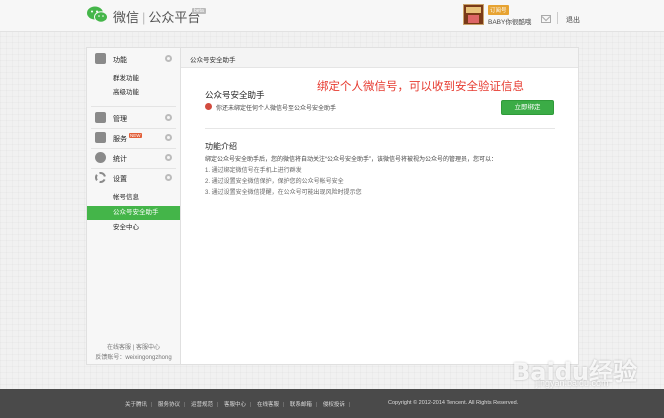 This screenshot has width=664, height=418. What do you see at coordinates (100, 157) in the screenshot?
I see `pie-chart-icon` at bounding box center [100, 157].